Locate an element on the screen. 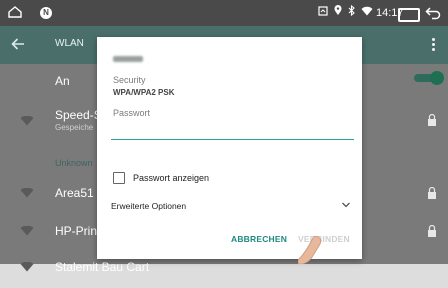  network-status: Gespeiche is located at coordinates (74, 127).